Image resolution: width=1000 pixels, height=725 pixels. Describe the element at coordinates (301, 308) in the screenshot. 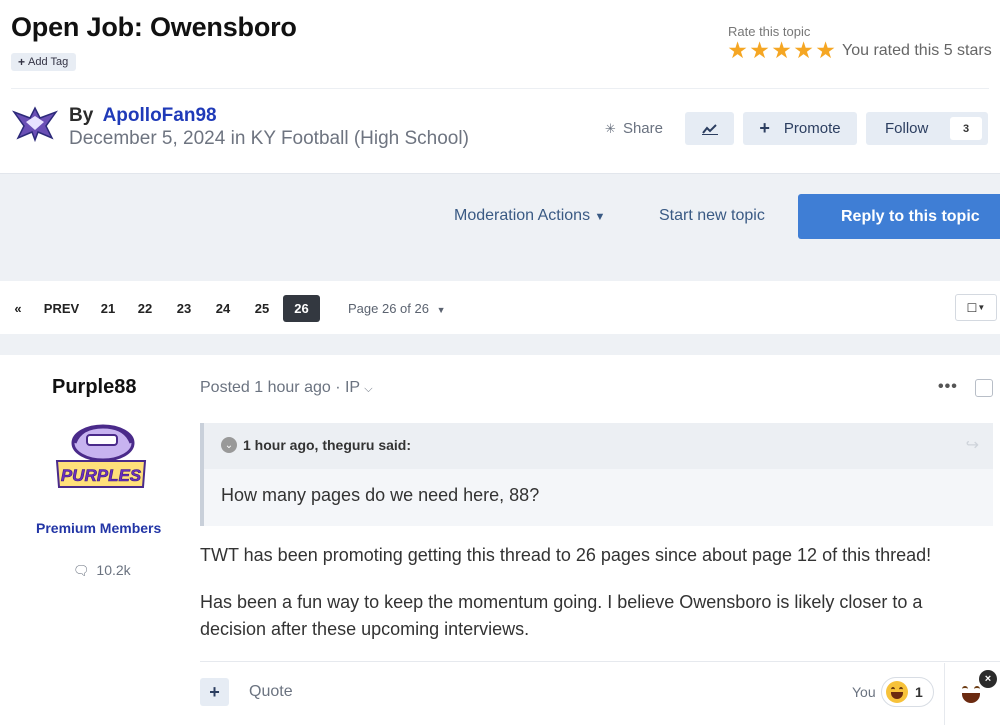

I see `current-page: 26` at that location.